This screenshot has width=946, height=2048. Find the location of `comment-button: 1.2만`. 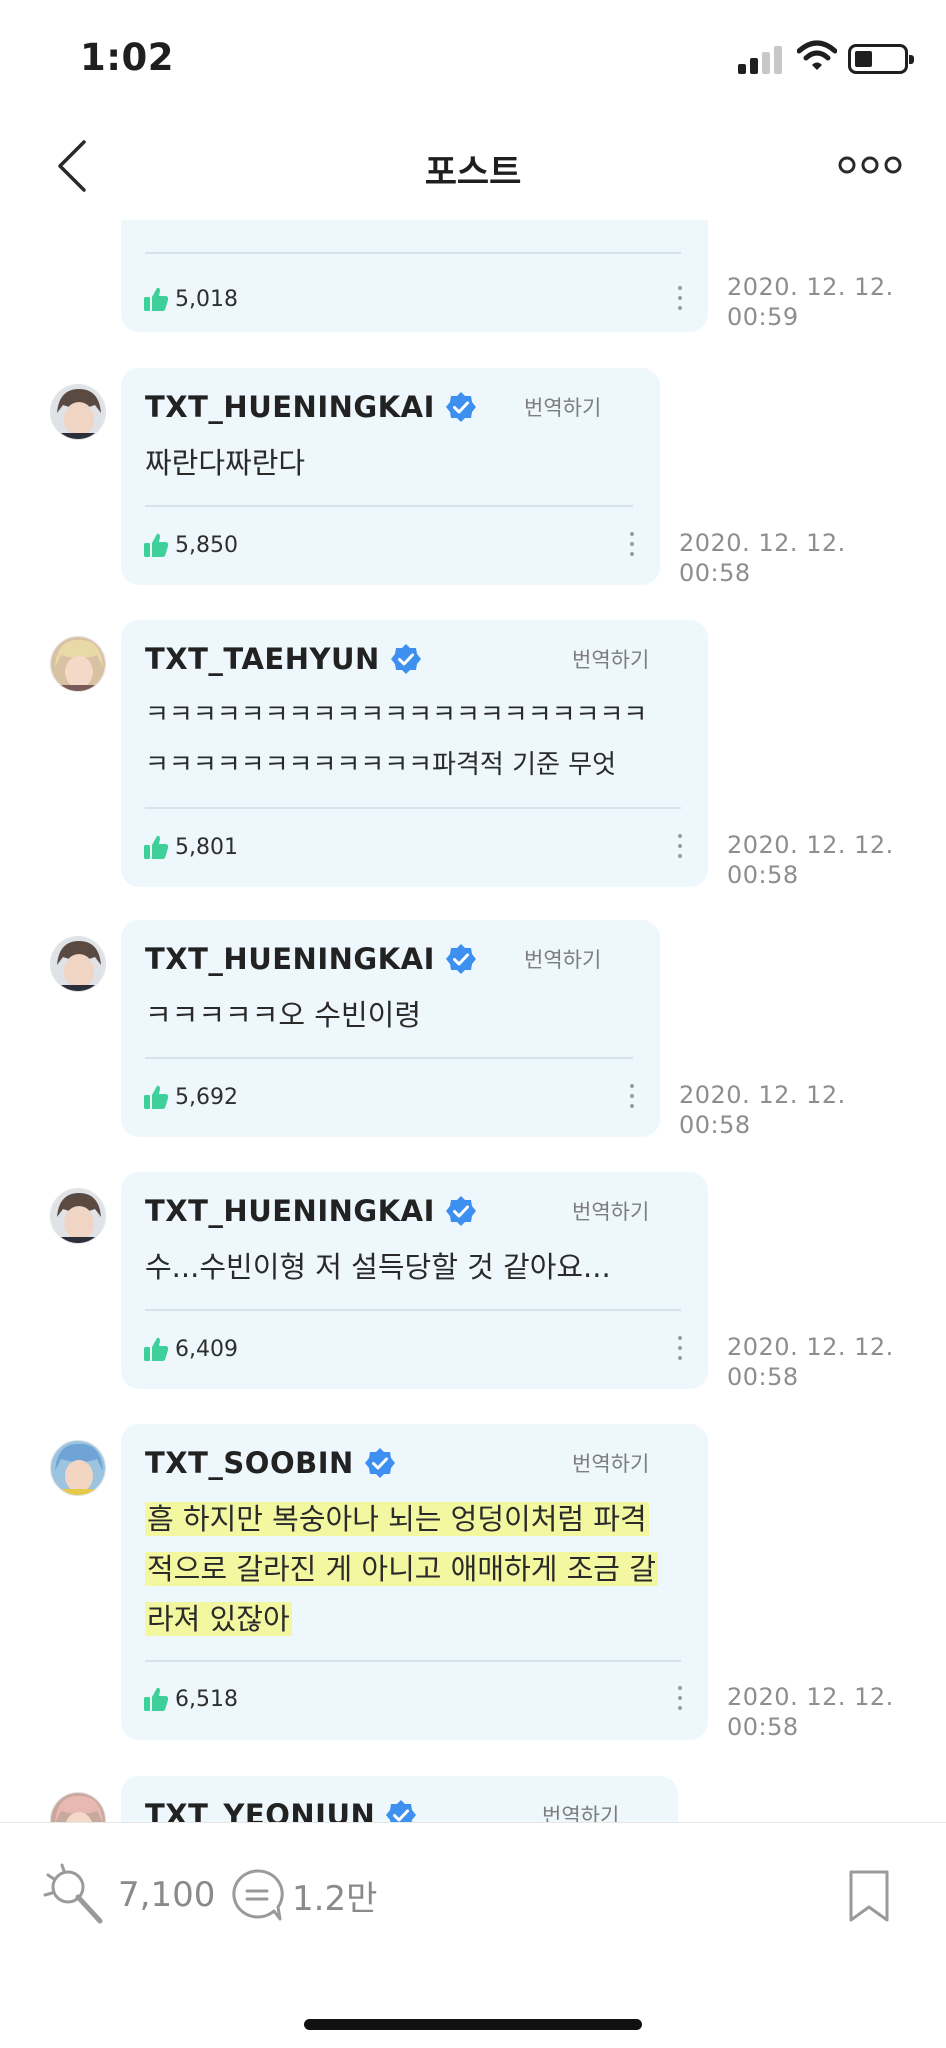

comment-button: 1.2만 is located at coordinates (302, 1895).